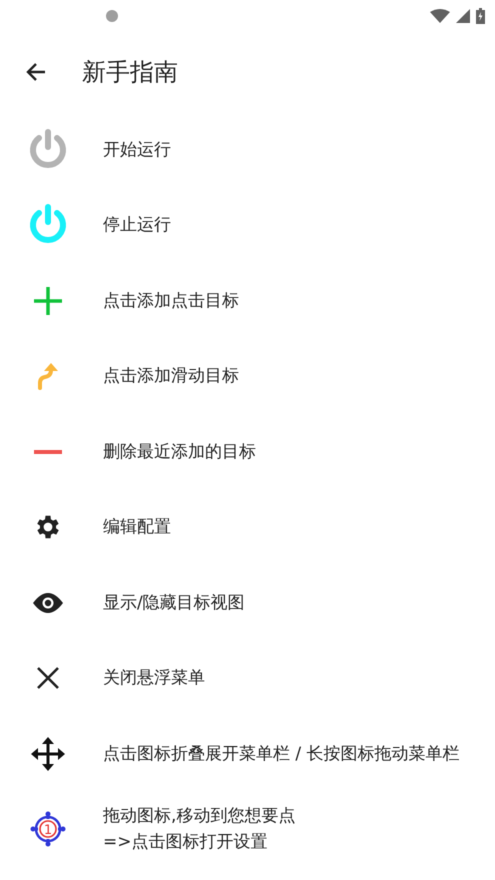 Image resolution: width=495 pixels, height=880 pixels. I want to click on guide-item-text: 拖动图标,移动到您想要点, so click(199, 816).